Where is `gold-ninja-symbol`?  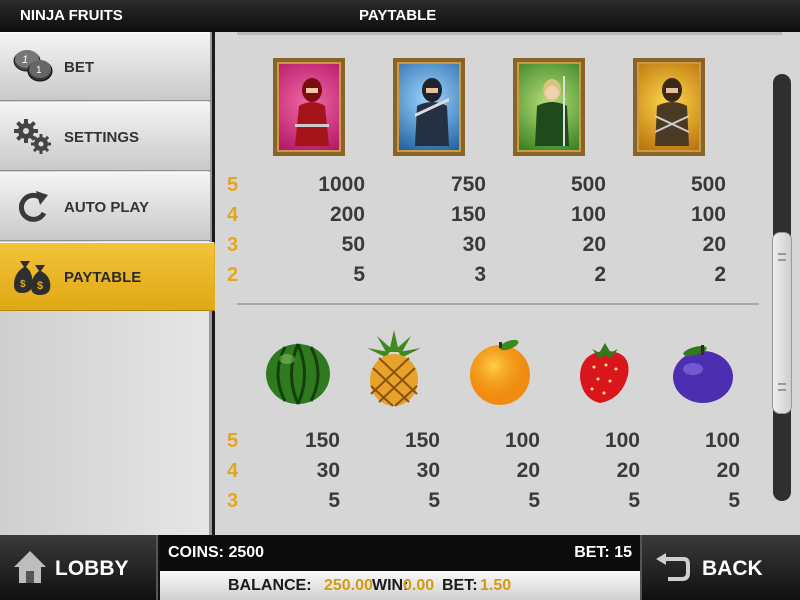
gold-ninja-symbol is located at coordinates (669, 107).